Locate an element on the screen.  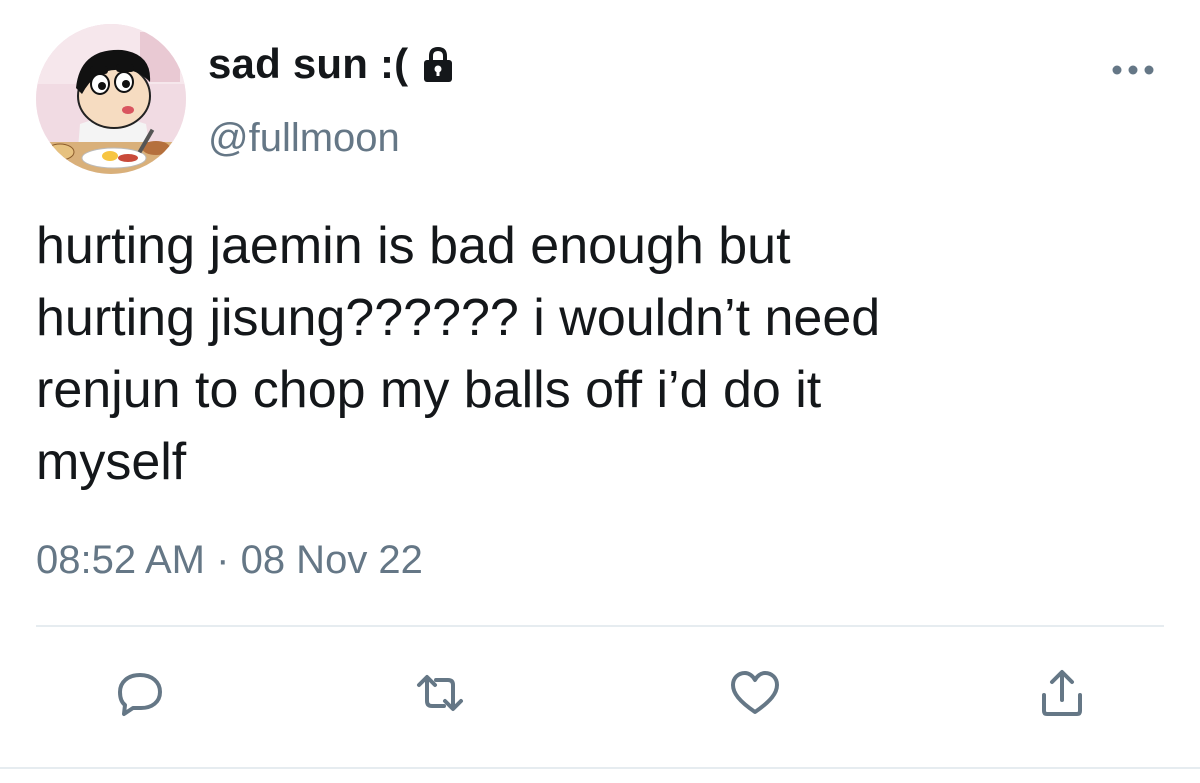
more-icon is located at coordinates (1133, 70).